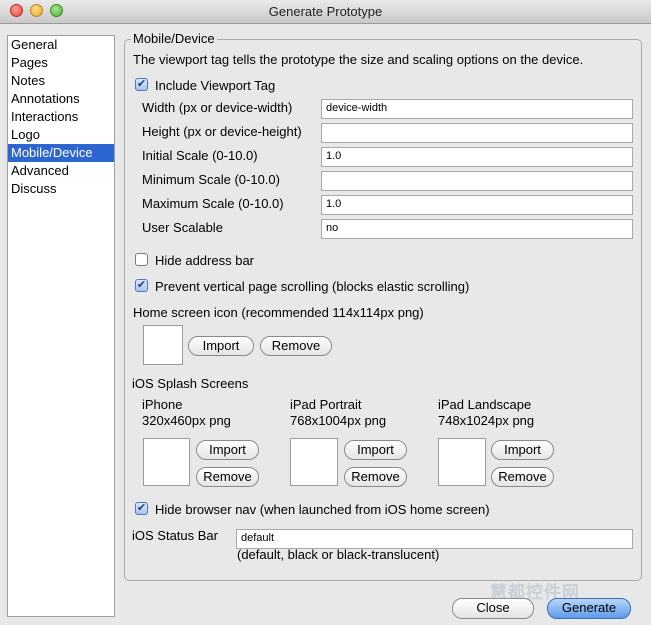 This screenshot has height=625, width=651. I want to click on home-icon-preview, so click(163, 345).